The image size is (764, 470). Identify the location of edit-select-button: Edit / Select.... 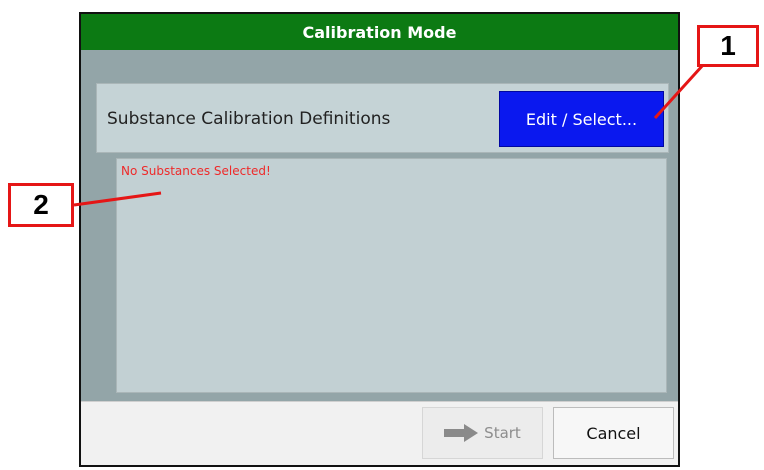
(581, 119).